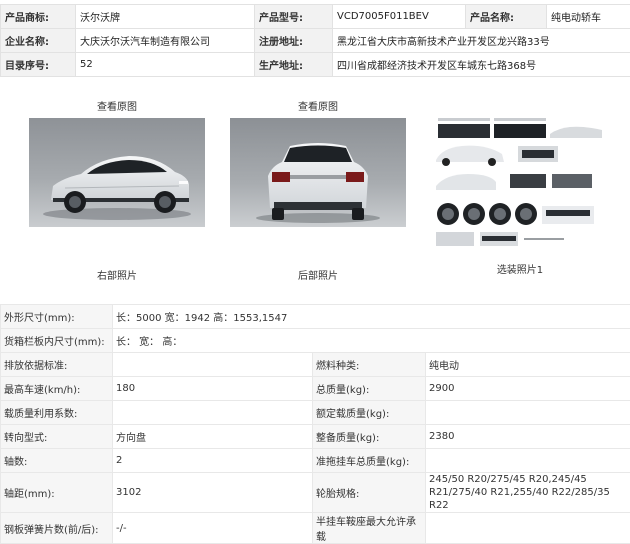 The height and width of the screenshot is (544, 630). I want to click on axle-count-label: 轴数:, so click(57, 461).